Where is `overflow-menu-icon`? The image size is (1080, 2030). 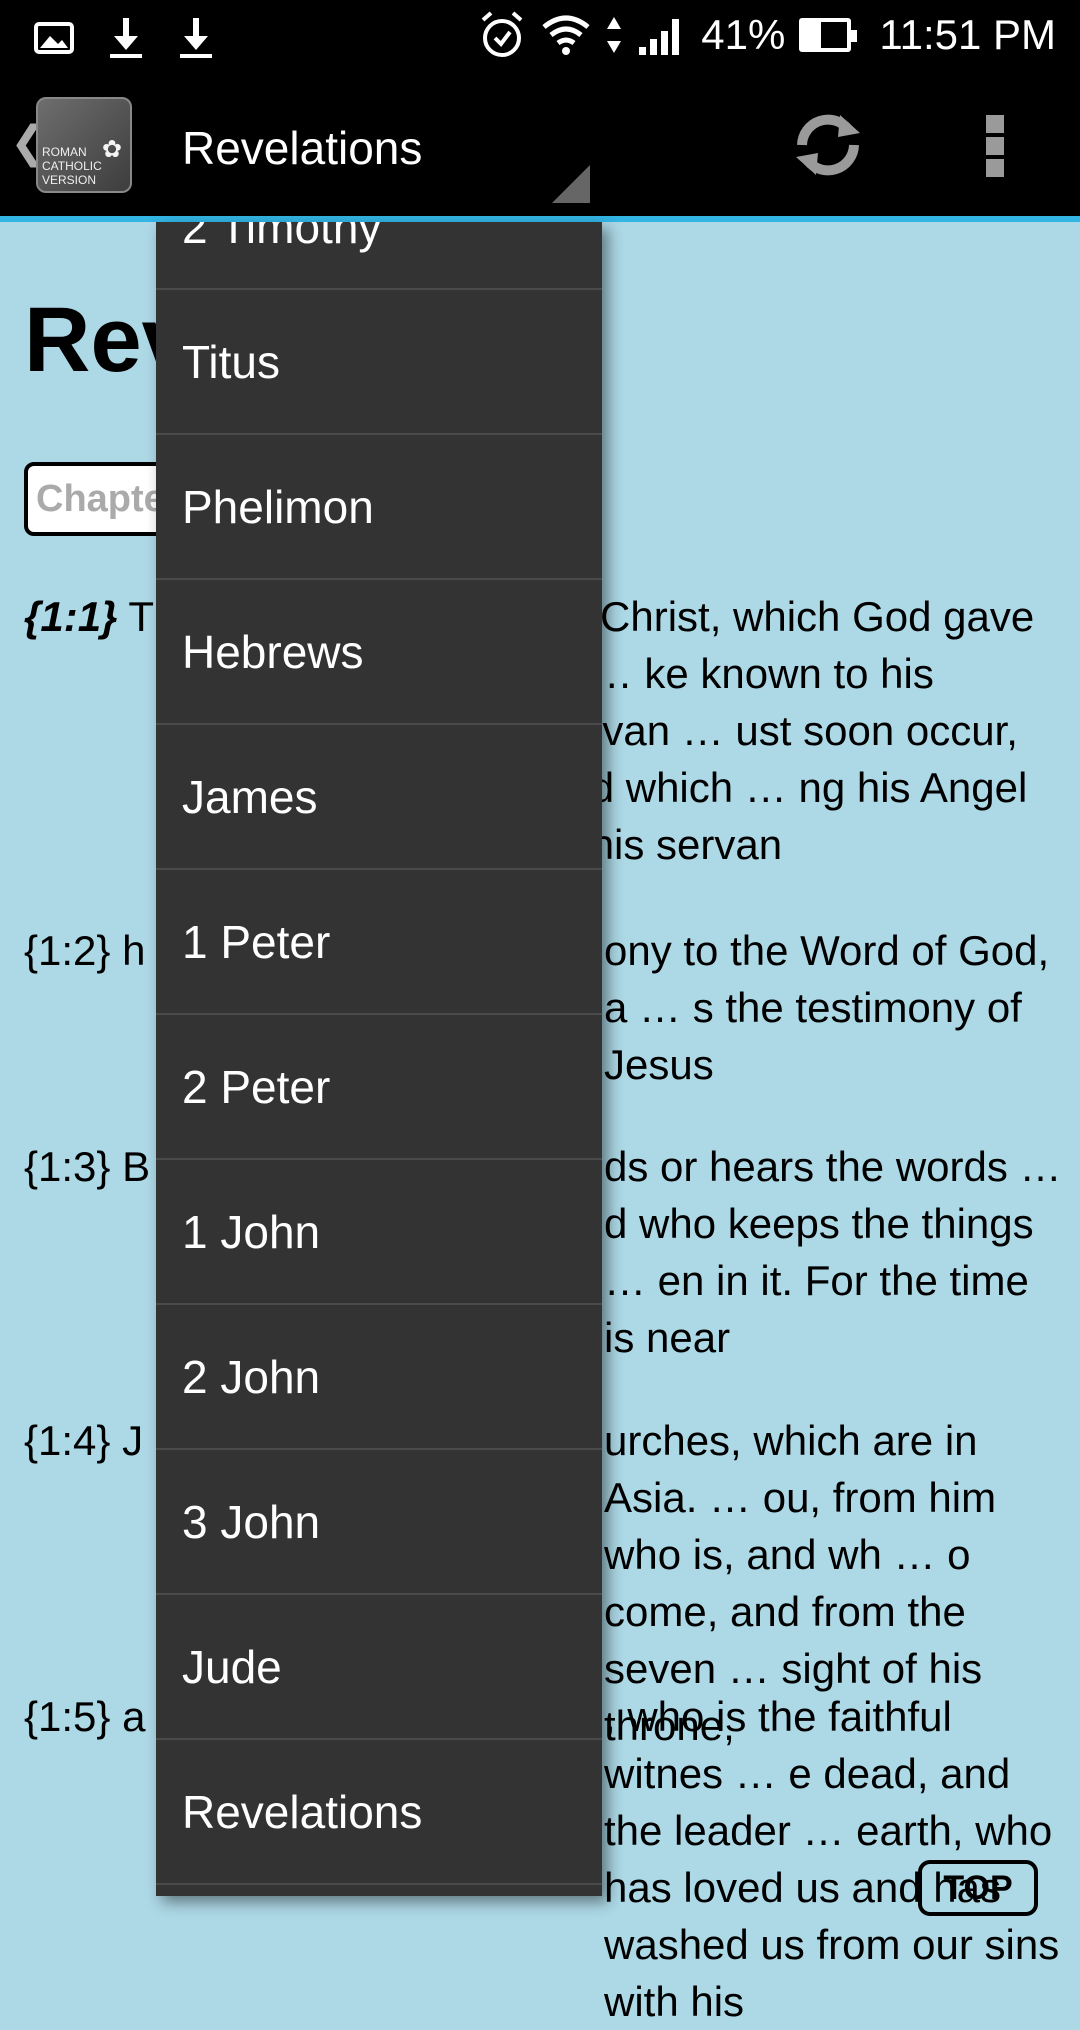 overflow-menu-icon is located at coordinates (997, 146).